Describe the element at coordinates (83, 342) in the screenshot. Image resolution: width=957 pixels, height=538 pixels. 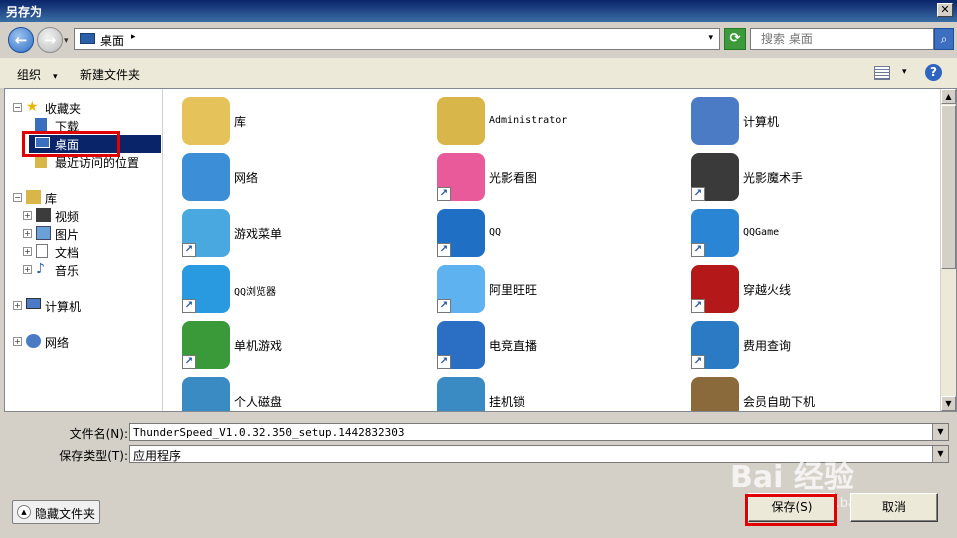
I see `tree-network: + 网络` at that location.